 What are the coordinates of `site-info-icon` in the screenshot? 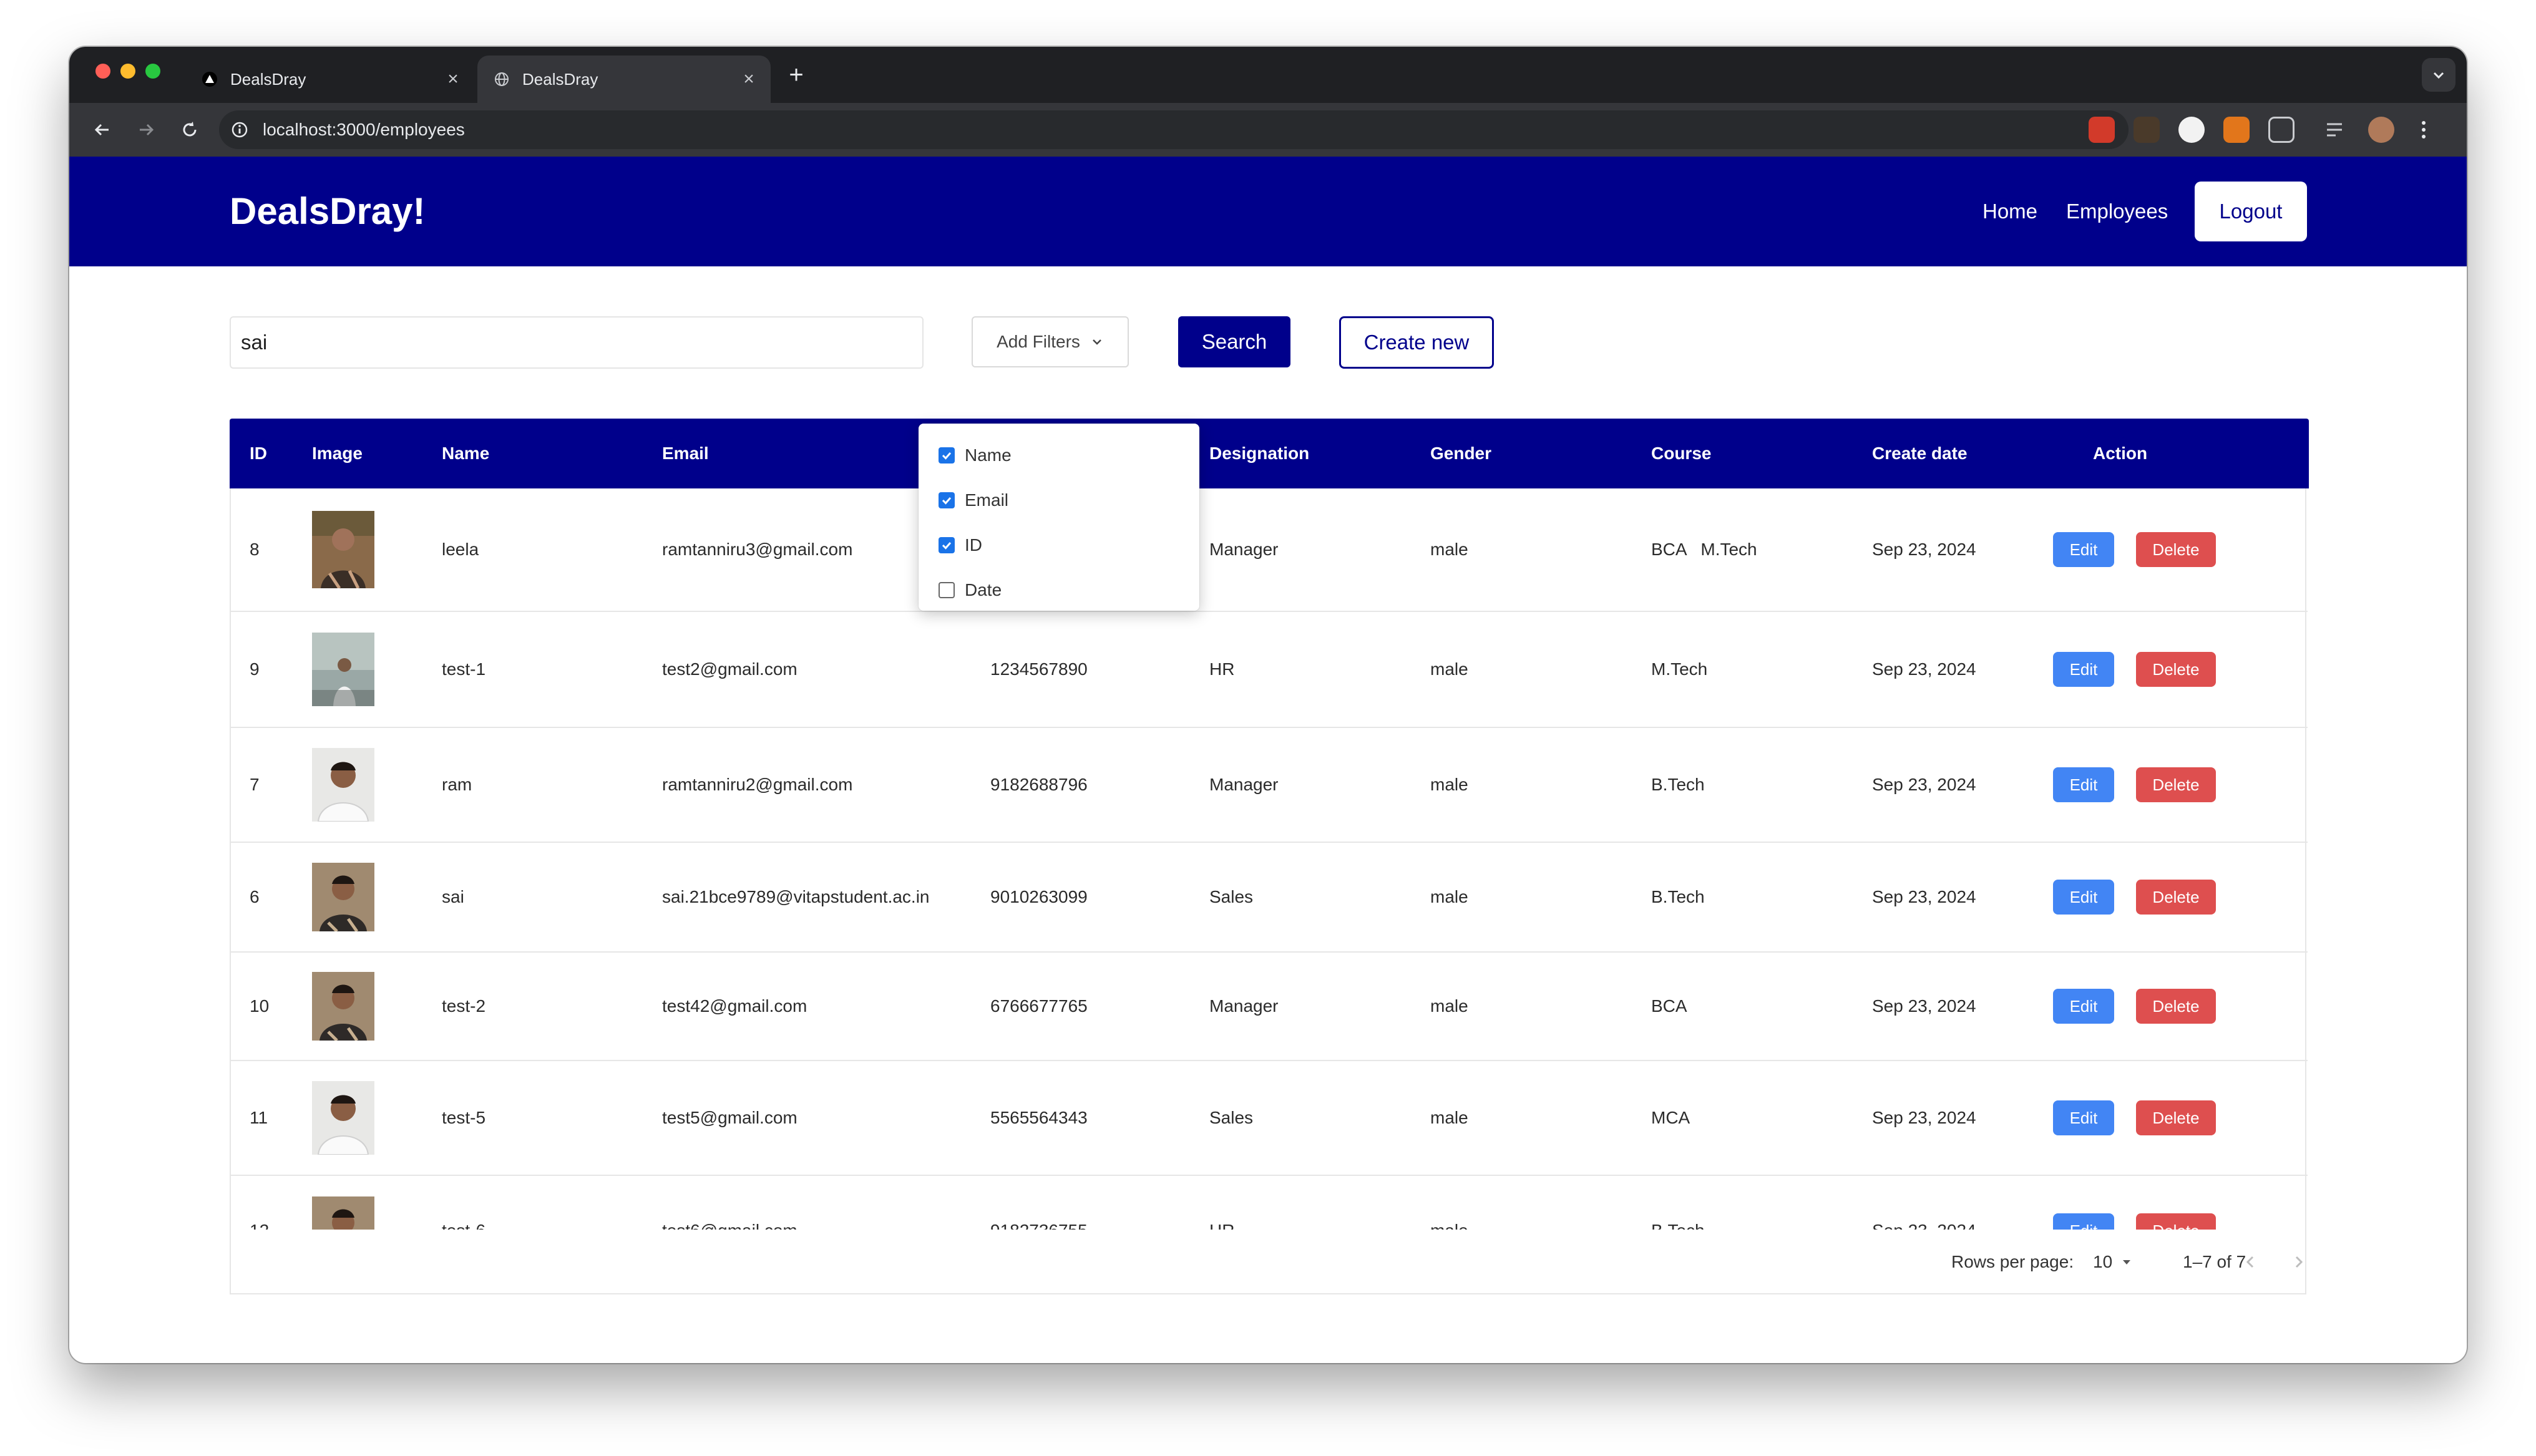 It's located at (240, 130).